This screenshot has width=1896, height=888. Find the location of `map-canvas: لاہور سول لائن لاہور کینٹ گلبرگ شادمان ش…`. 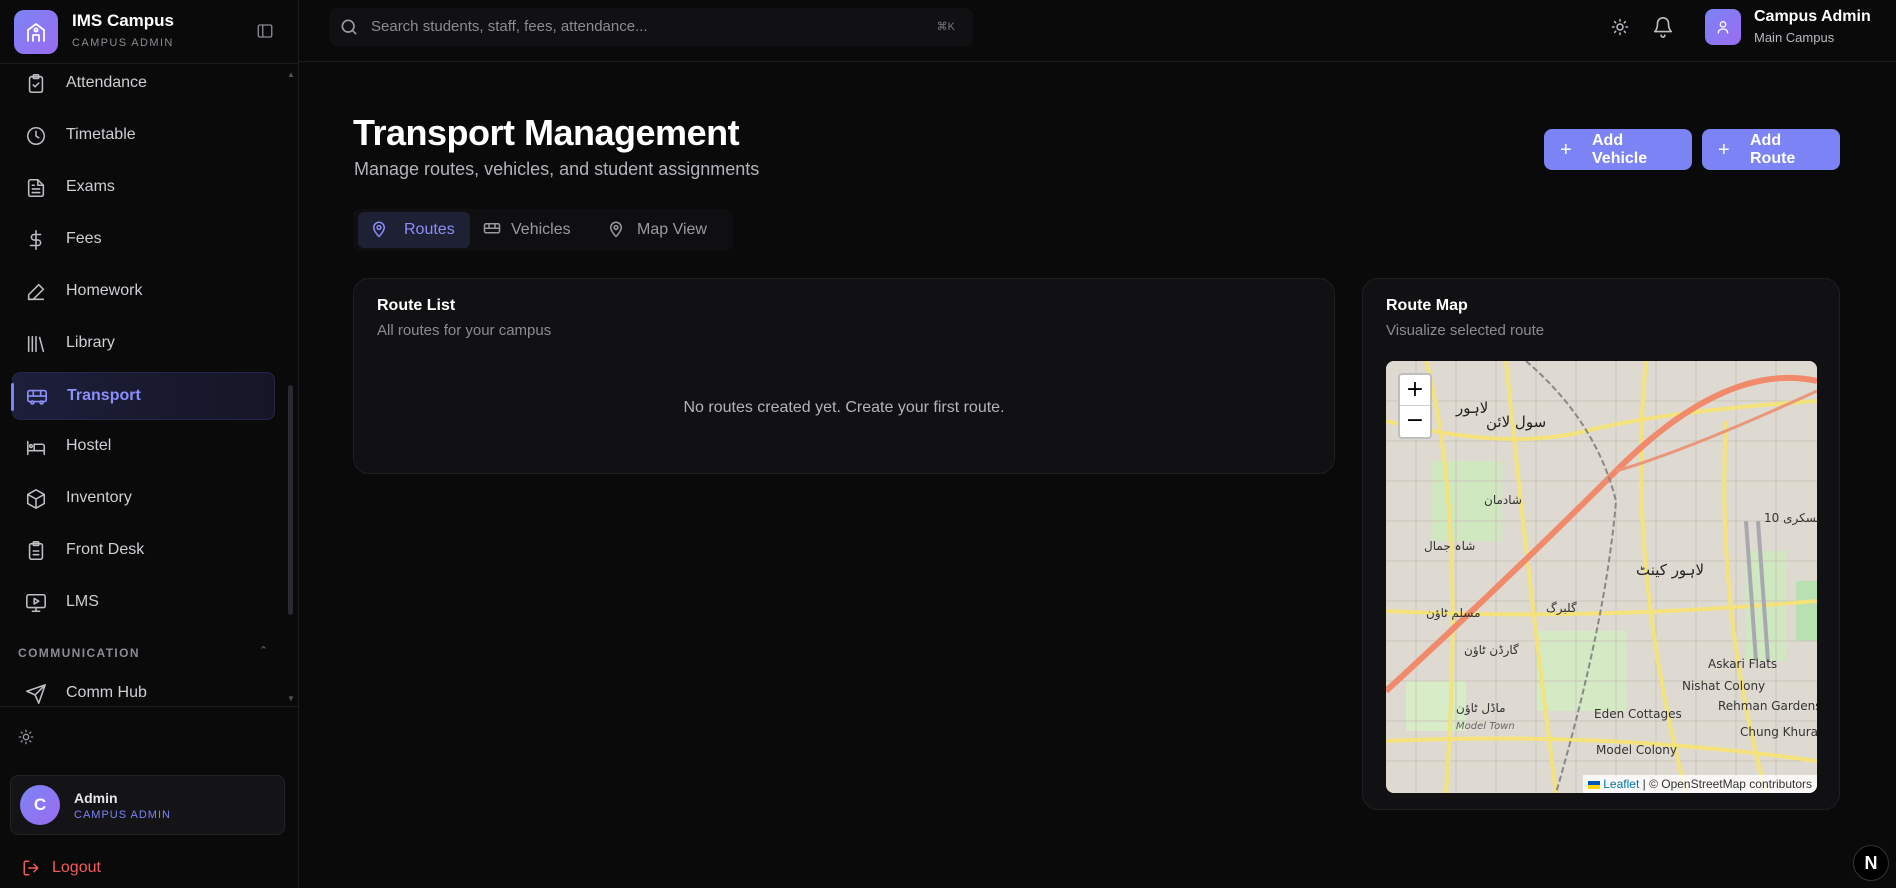

map-canvas: لاہور سول لائن لاہور کینٹ گلبرگ شادمان ش… is located at coordinates (1601, 577).